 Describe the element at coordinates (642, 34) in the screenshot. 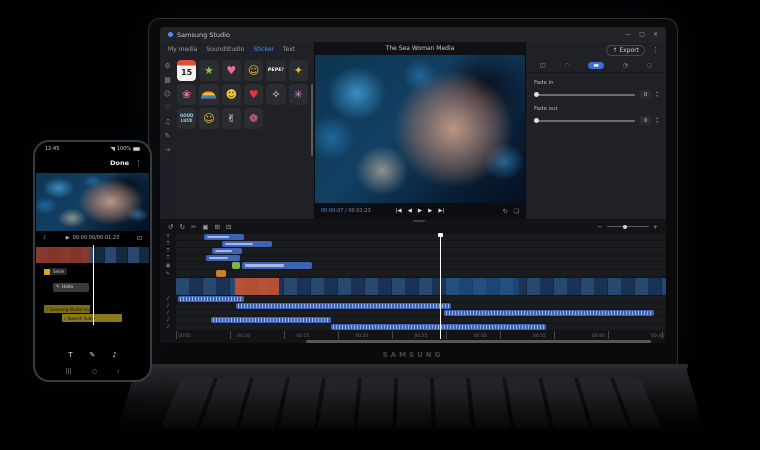

I see `maximize-icon: □` at that location.